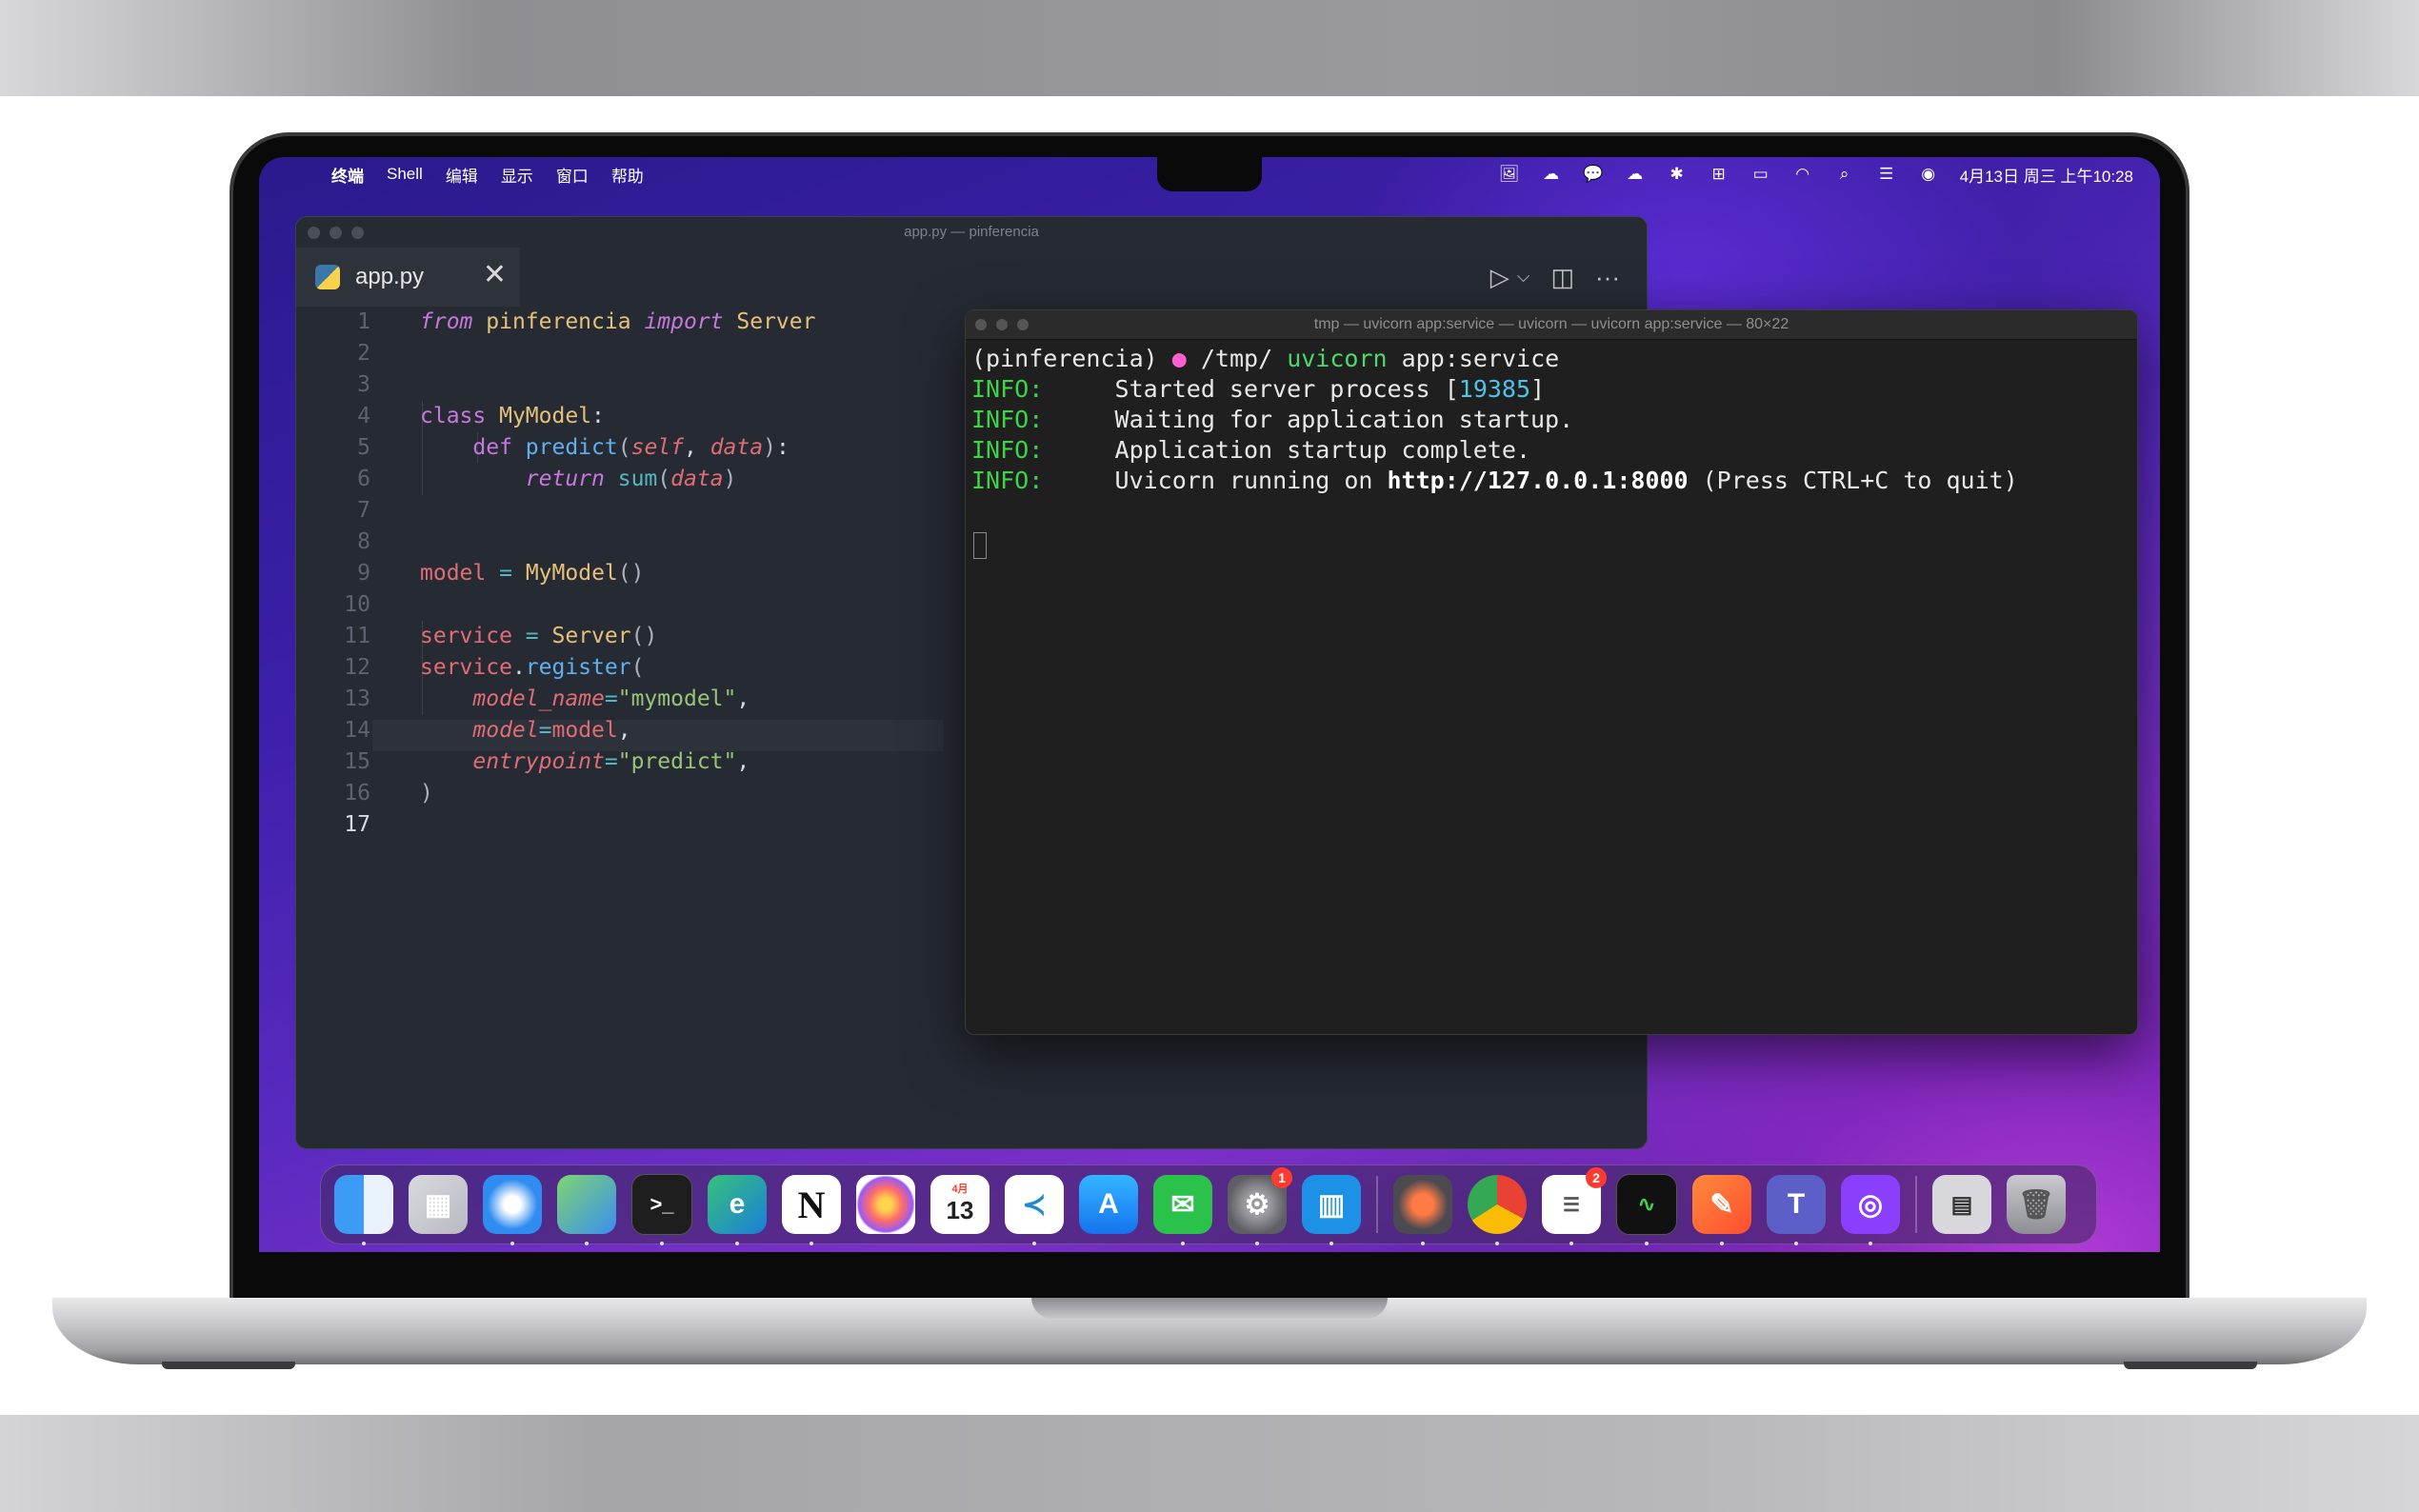  I want to click on dock: ▦ >_ e N 4月 13 ≺ A ✉ ⚙ 1 ▥ ☰ 2 ∿ ✎ T ◎ ▤ 🗑, so click(1208, 1204).